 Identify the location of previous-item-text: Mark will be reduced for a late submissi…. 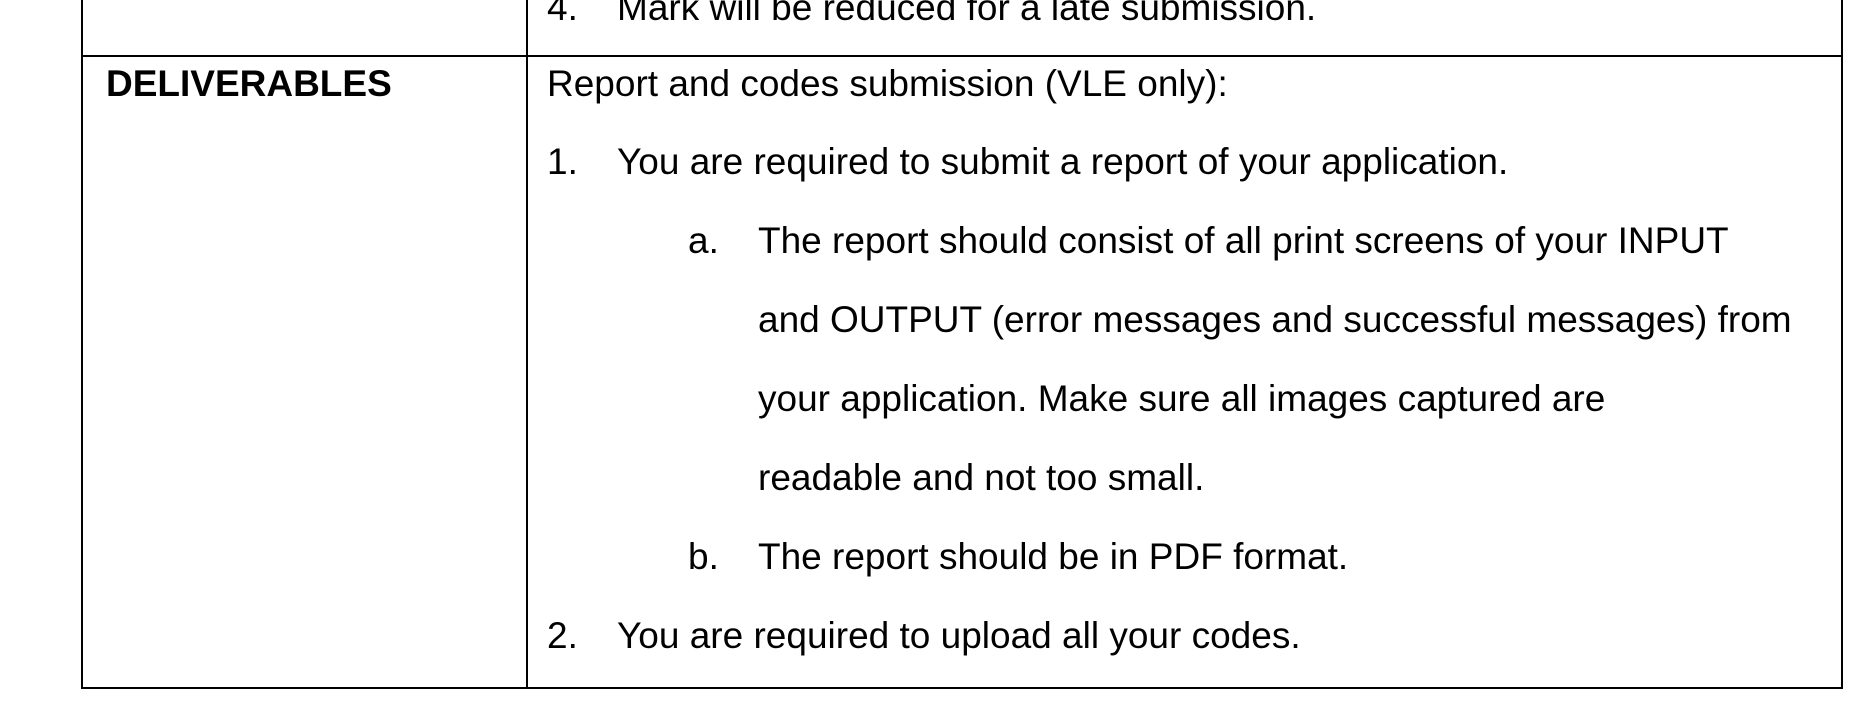
(967, 14).